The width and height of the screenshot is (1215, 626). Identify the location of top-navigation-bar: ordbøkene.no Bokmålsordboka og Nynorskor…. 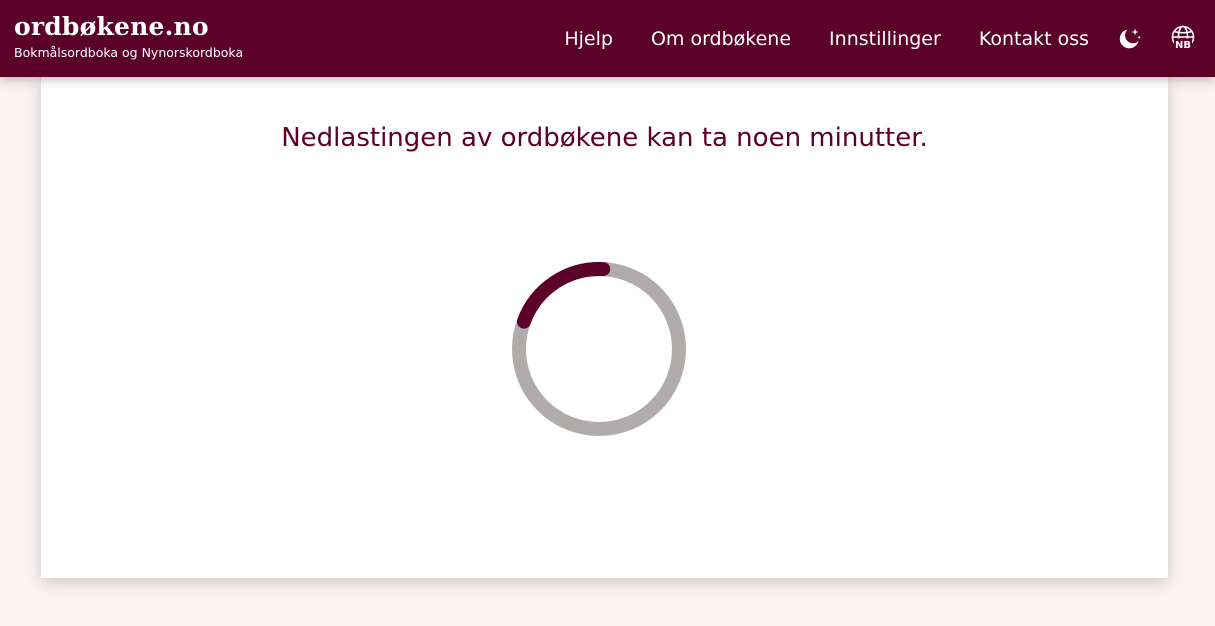
(607, 38).